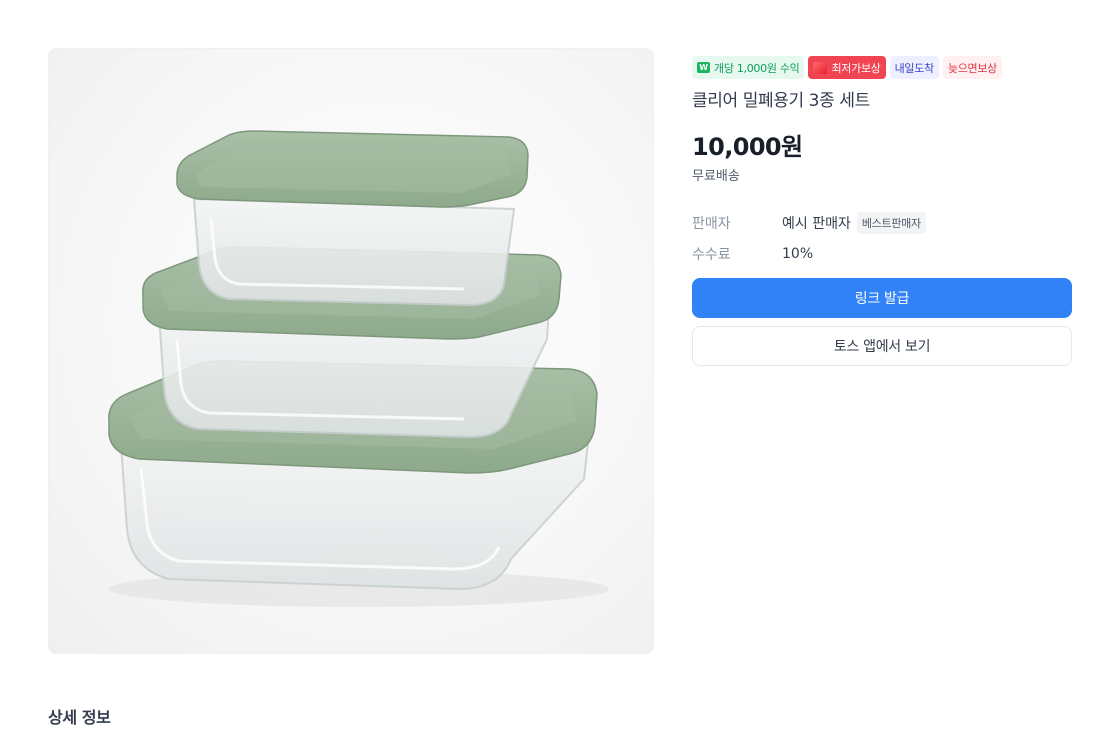 The height and width of the screenshot is (750, 1120). Describe the element at coordinates (816, 224) in the screenshot. I see `seller-name: 예시 판매자` at that location.